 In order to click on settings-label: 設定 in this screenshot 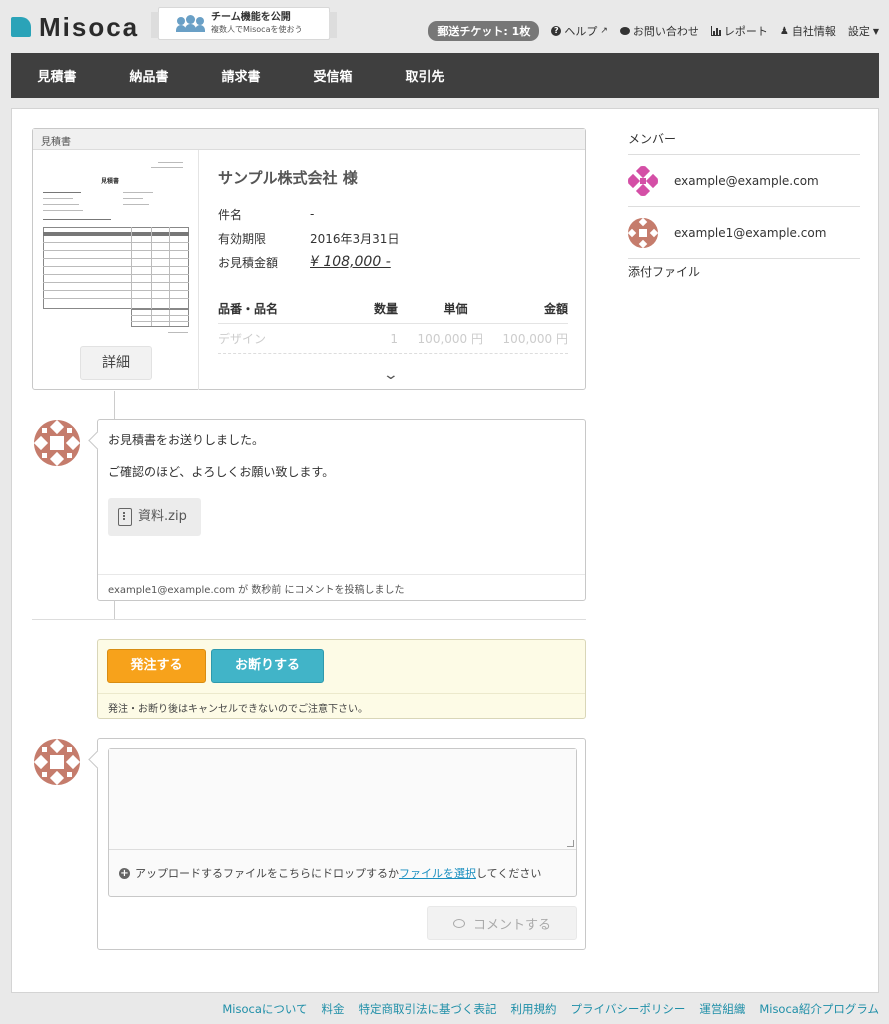, I will do `click(858, 31)`.